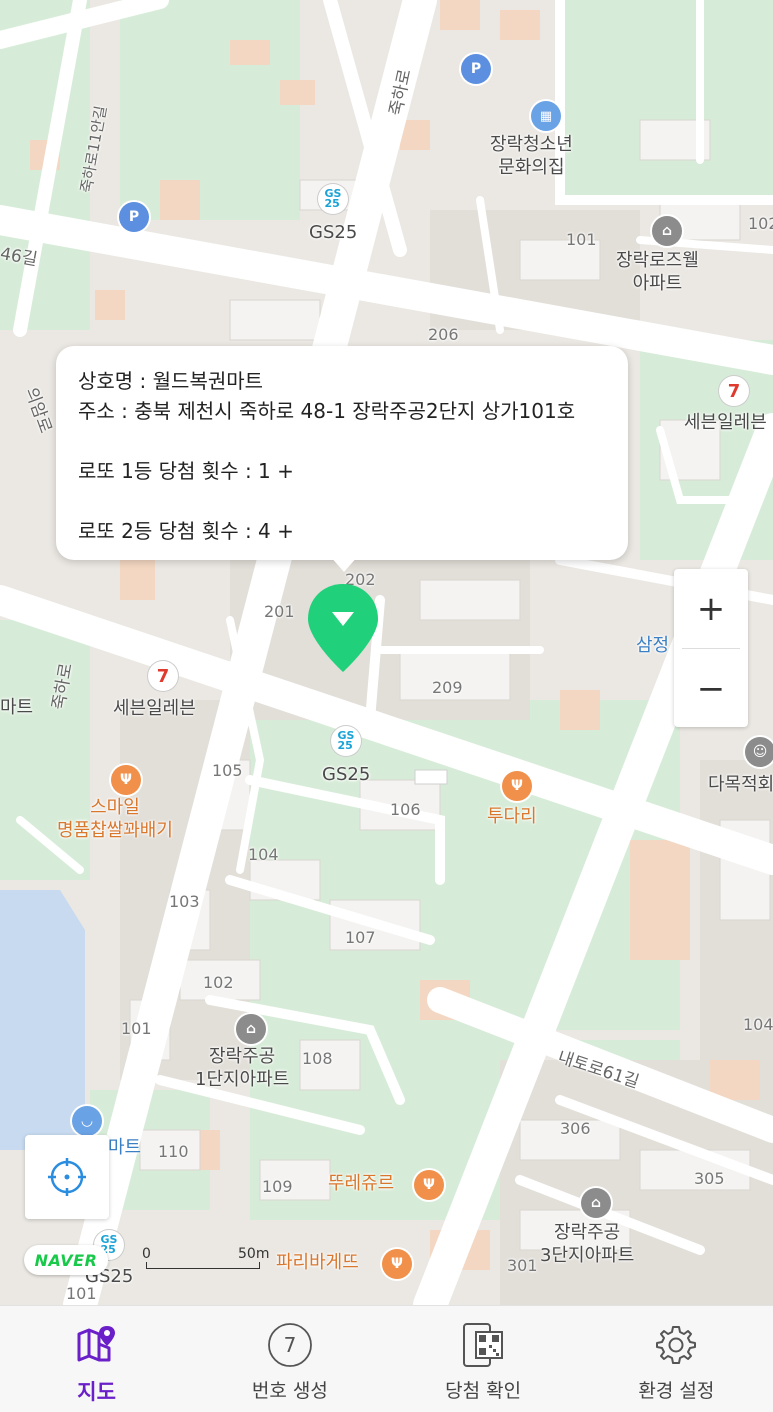 This screenshot has width=773, height=1412. I want to click on building-number: 109, so click(277, 1186).